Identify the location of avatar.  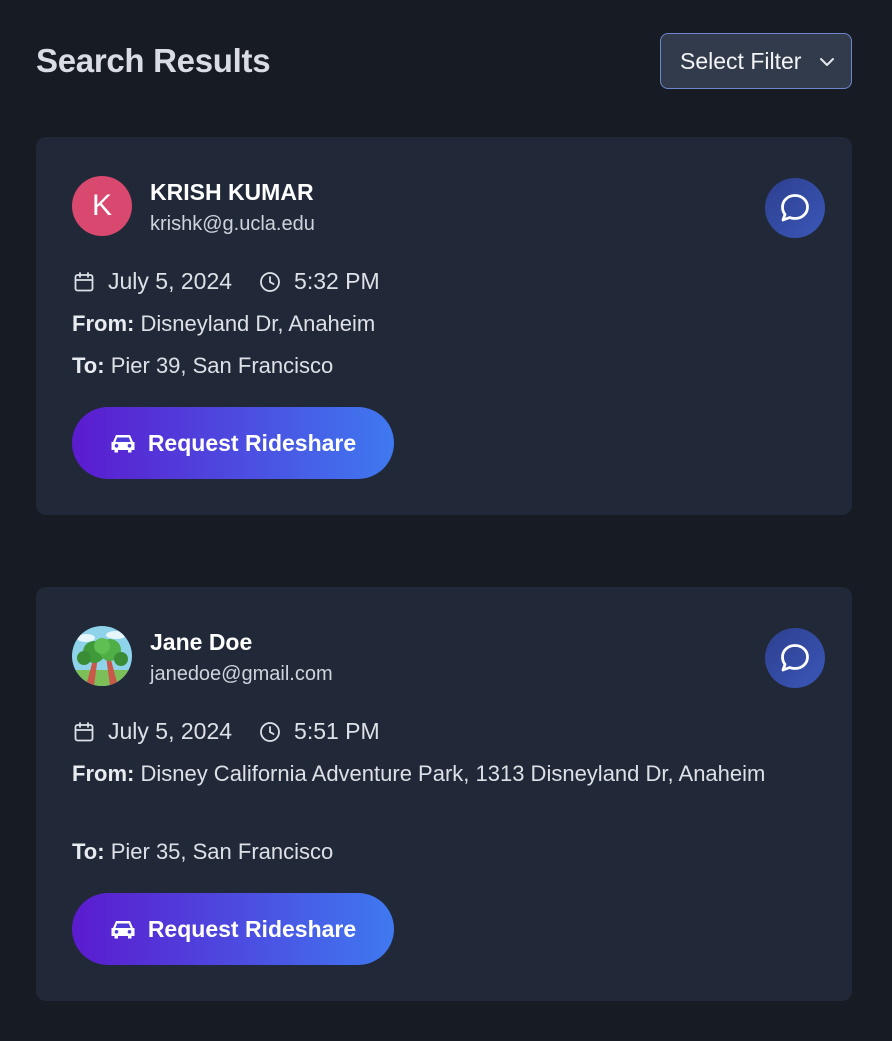
(102, 656).